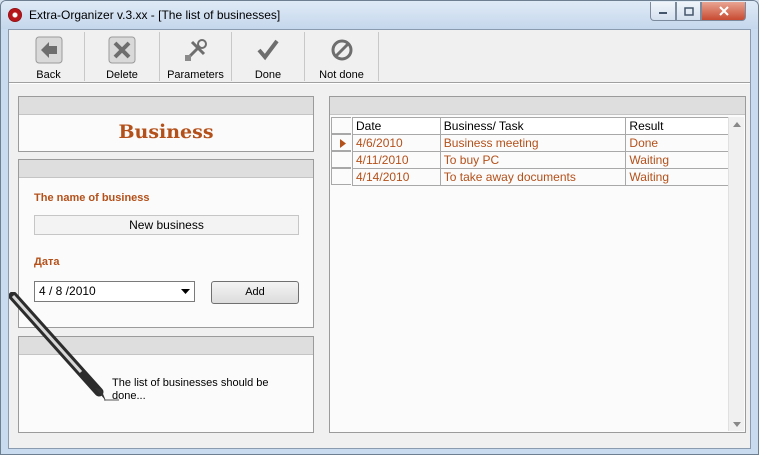 The image size is (759, 455). What do you see at coordinates (396, 177) in the screenshot?
I see `date-cell: 4/14/2010` at bounding box center [396, 177].